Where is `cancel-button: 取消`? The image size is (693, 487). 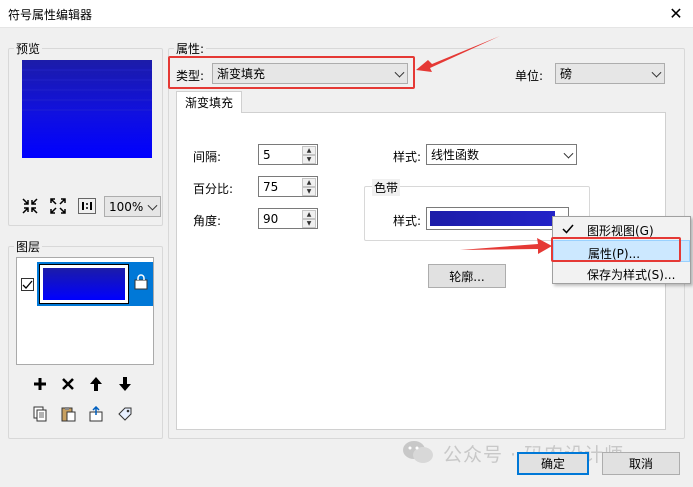
cancel-button: 取消 is located at coordinates (641, 463).